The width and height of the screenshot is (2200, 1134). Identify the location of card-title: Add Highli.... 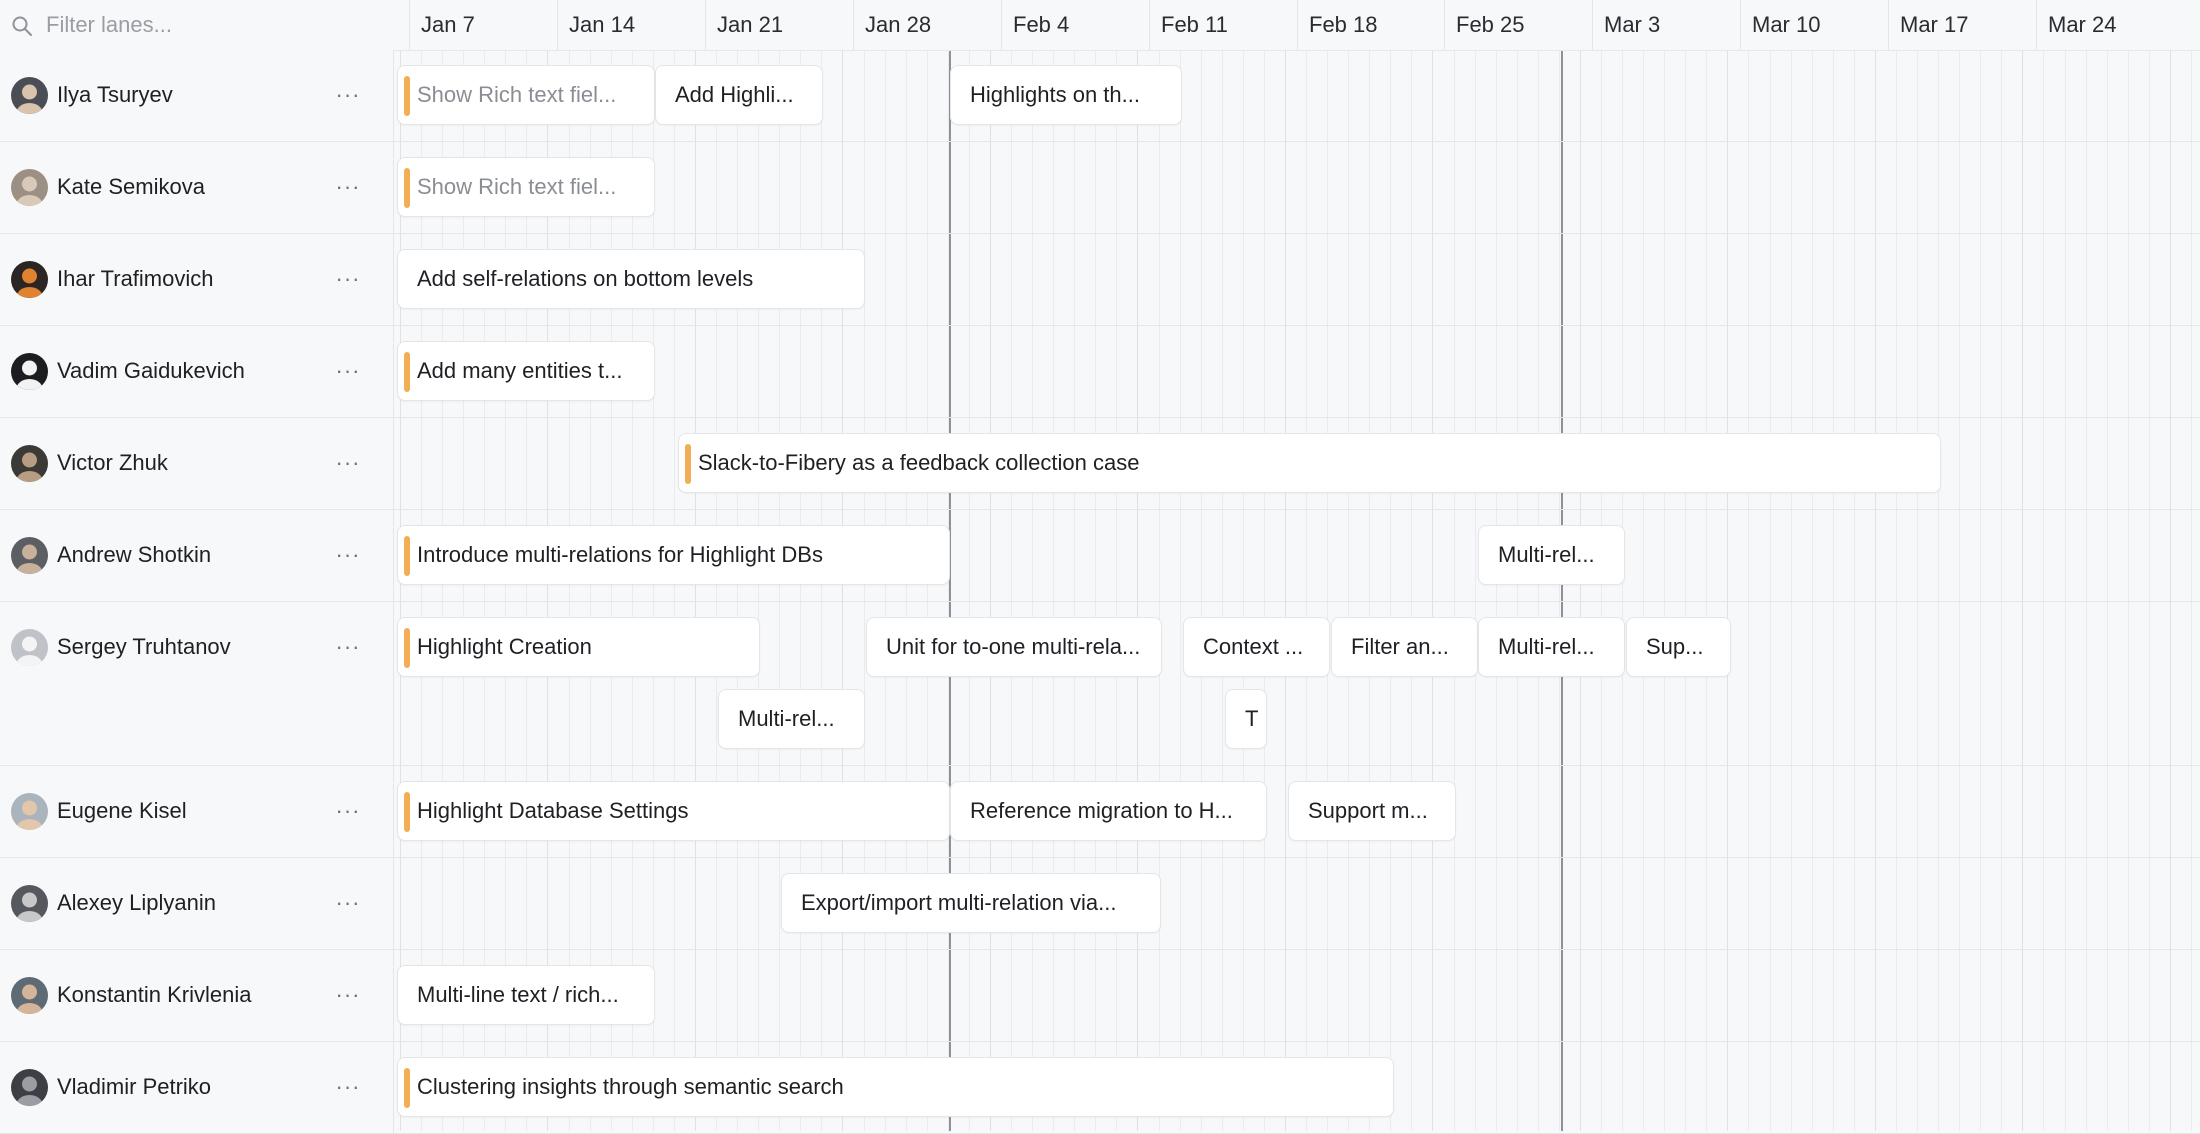
(734, 94).